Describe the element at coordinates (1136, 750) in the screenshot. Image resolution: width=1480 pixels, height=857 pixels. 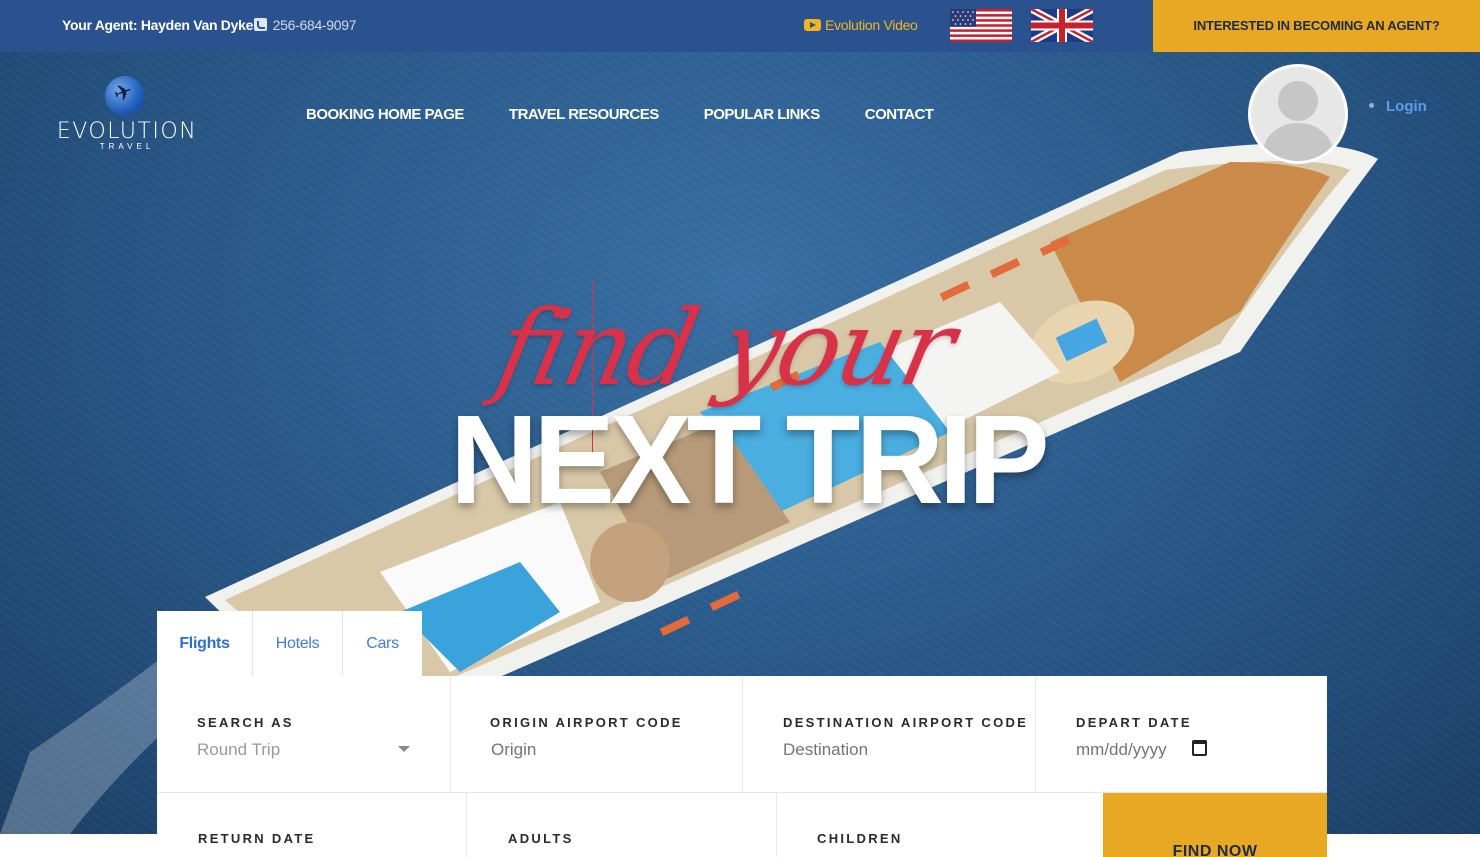
I see `depart-date-input` at that location.